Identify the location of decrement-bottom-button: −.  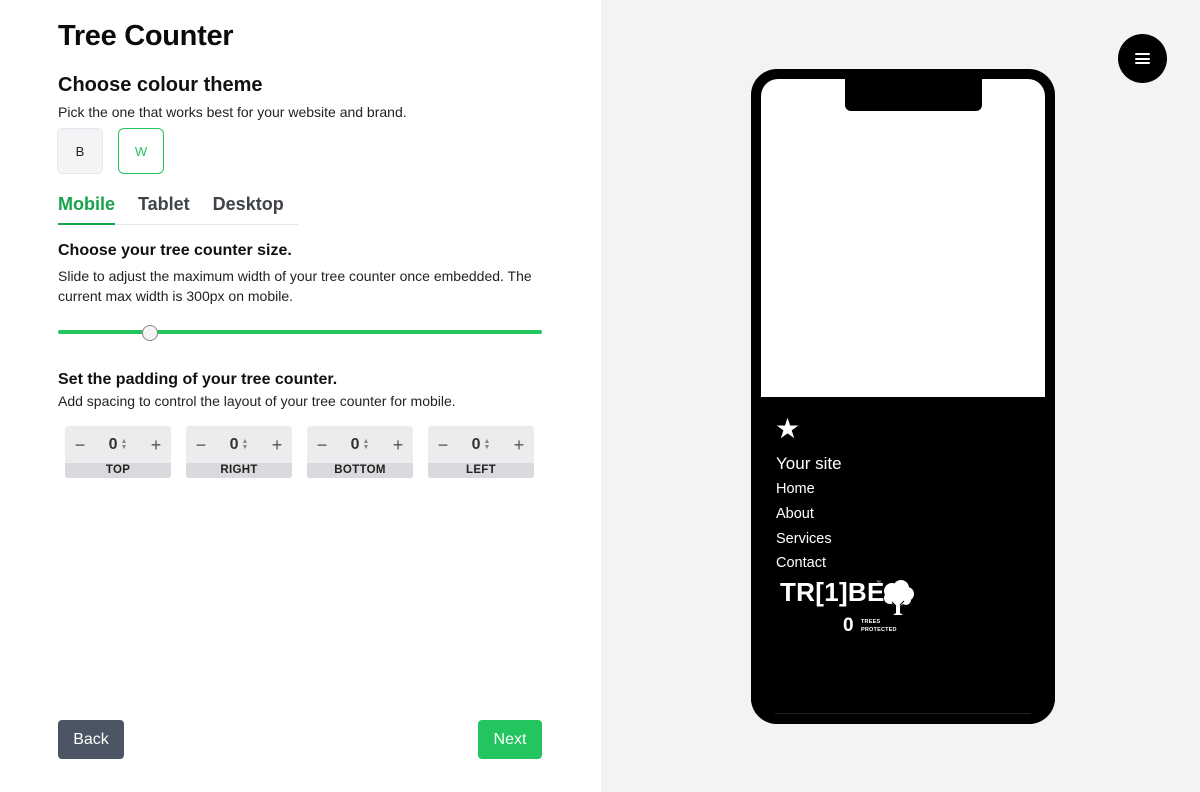
(322, 445).